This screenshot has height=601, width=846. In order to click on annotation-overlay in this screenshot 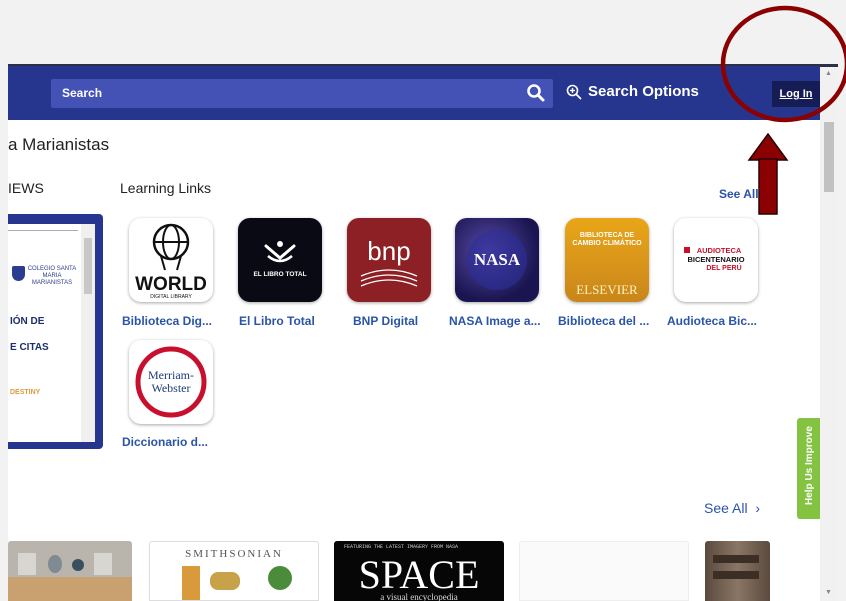, I will do `click(783, 110)`.